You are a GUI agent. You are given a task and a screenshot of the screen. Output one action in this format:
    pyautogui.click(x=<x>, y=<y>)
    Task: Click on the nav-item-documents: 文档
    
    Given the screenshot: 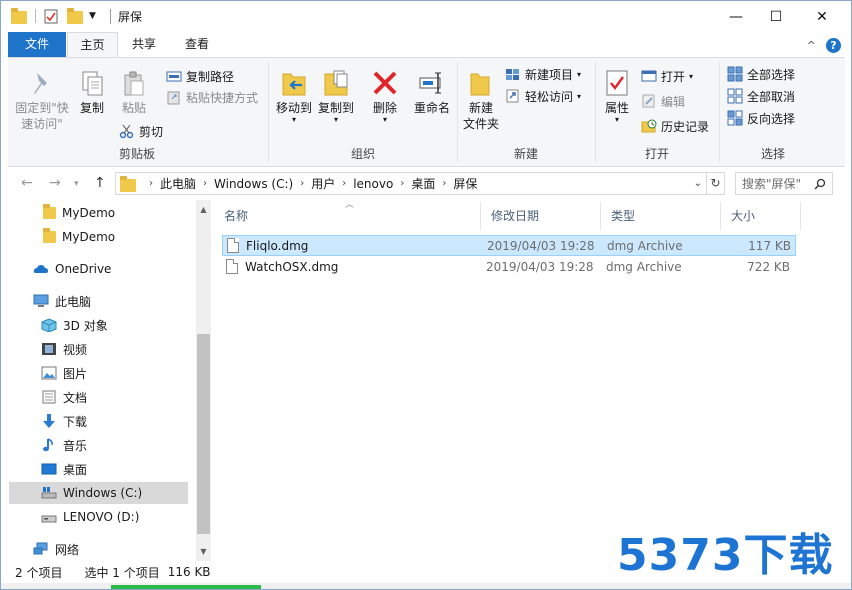 What is the action you would take?
    pyautogui.click(x=98, y=397)
    